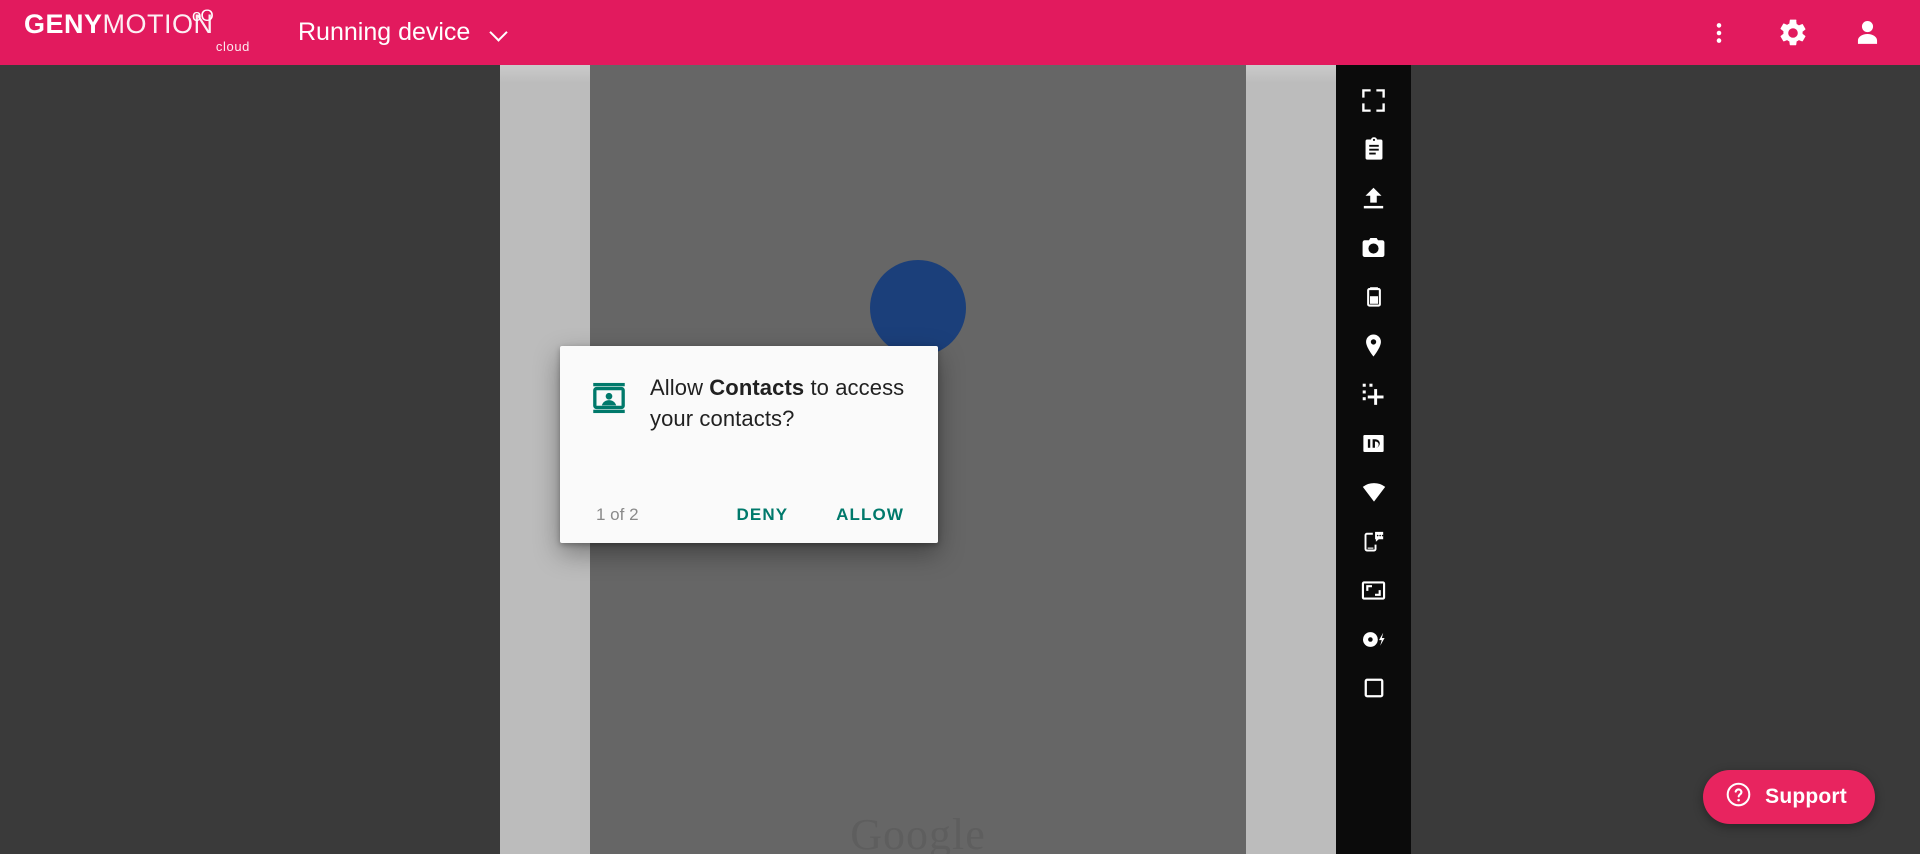 Image resolution: width=1920 pixels, height=854 pixels. I want to click on support-label: Support, so click(1806, 796).